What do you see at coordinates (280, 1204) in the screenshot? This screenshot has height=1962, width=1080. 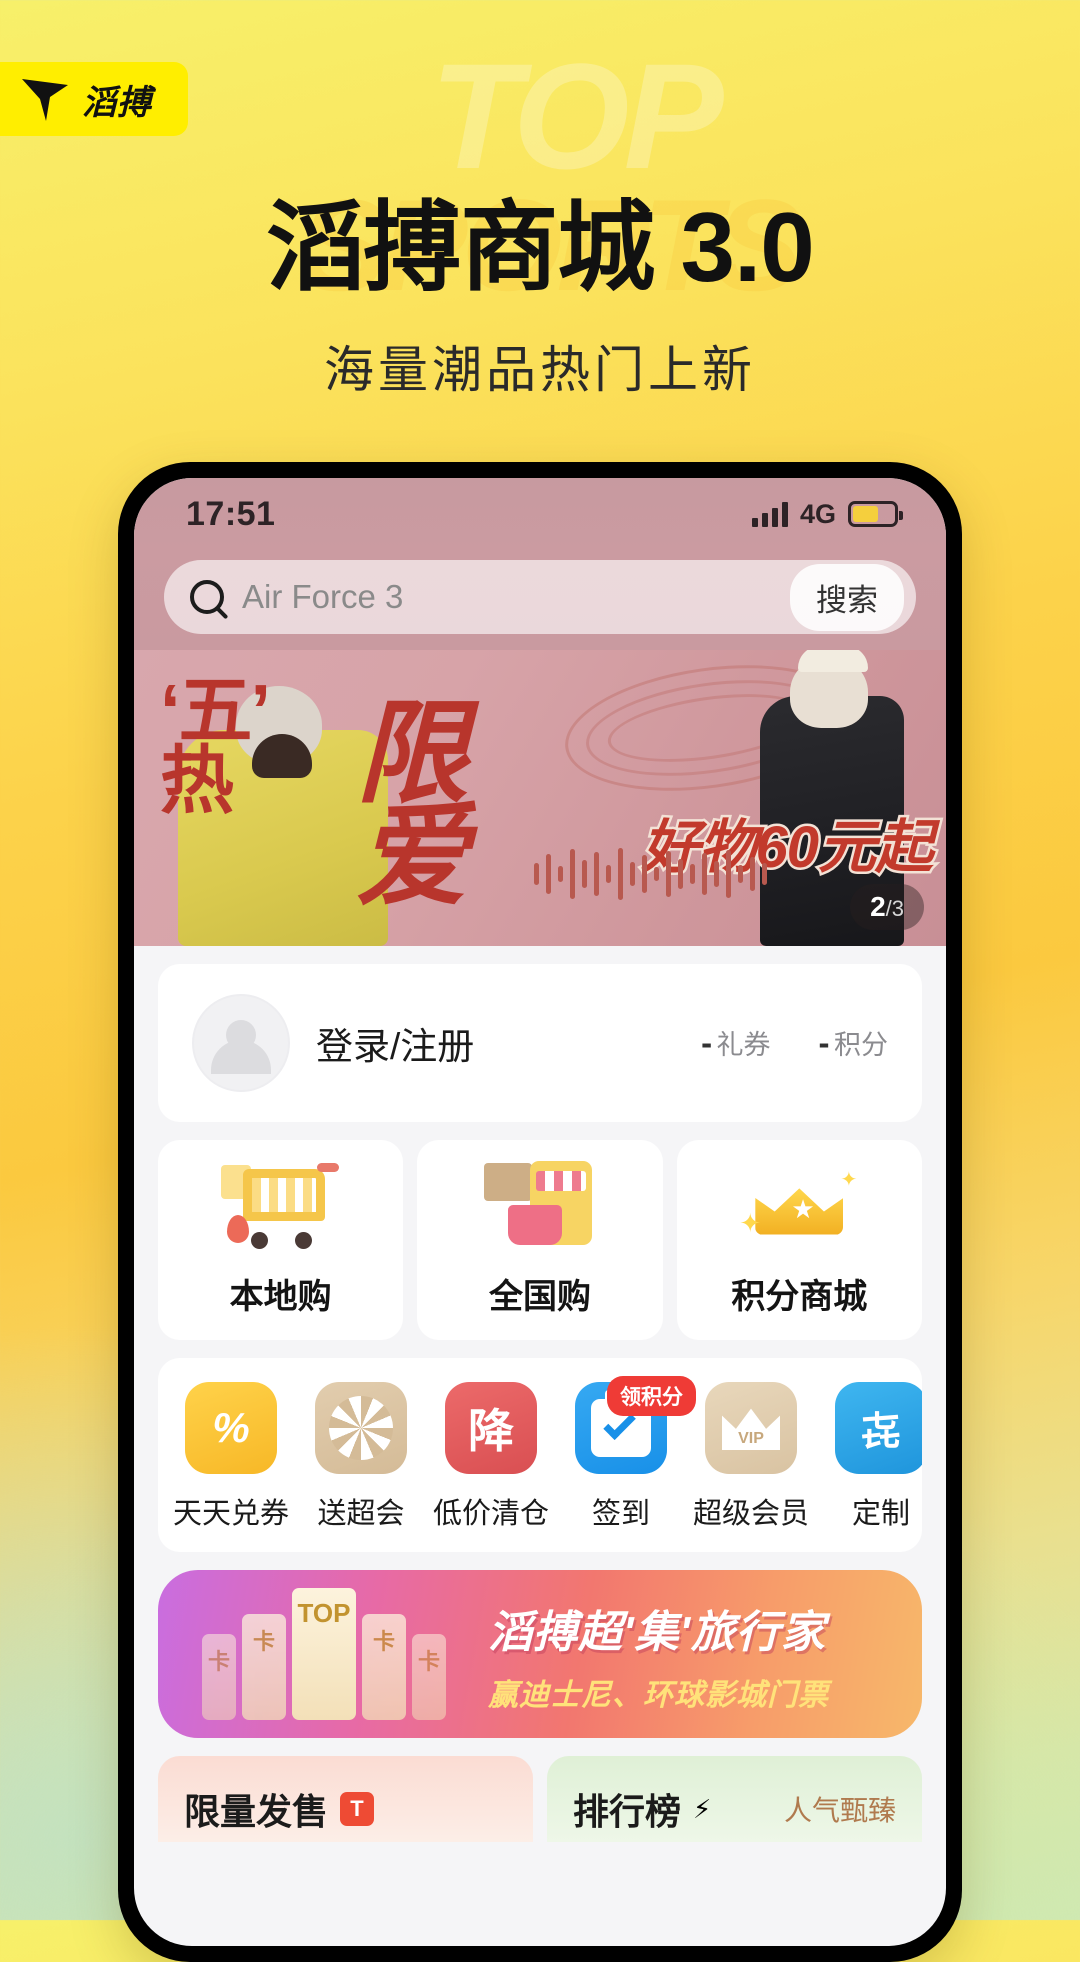 I see `shopping-cart-icon` at bounding box center [280, 1204].